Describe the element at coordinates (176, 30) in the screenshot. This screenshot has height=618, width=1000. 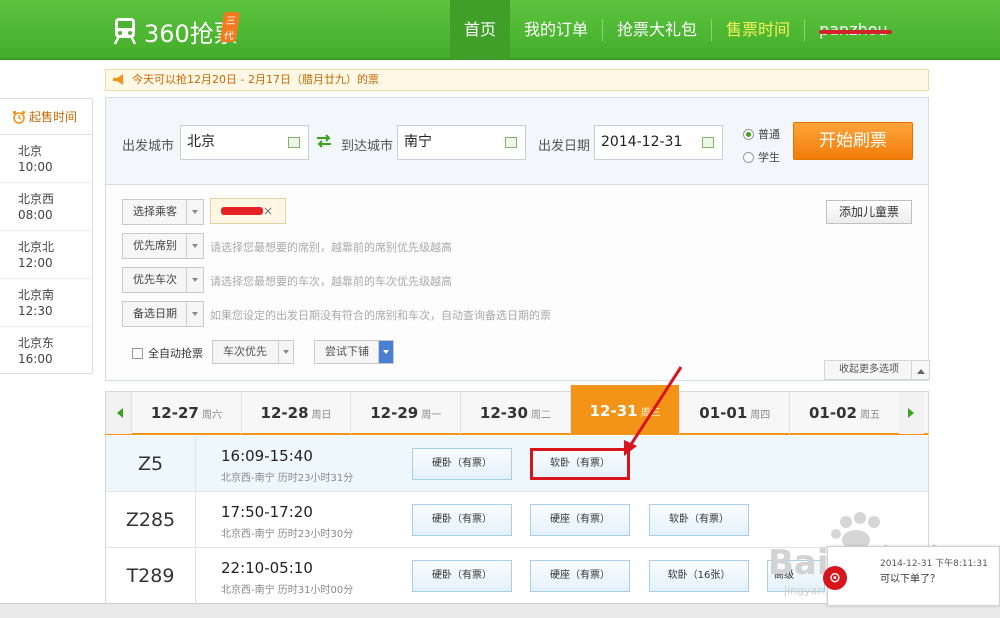
I see `app-logo: 360抢票 三代` at that location.